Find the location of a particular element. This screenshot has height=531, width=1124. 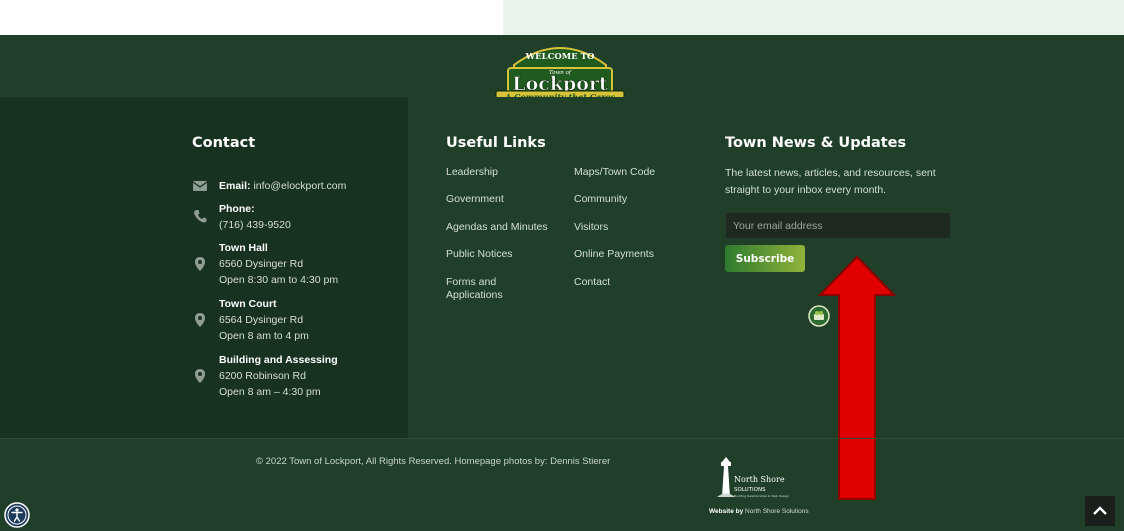

location-name: Town Court is located at coordinates (248, 304).